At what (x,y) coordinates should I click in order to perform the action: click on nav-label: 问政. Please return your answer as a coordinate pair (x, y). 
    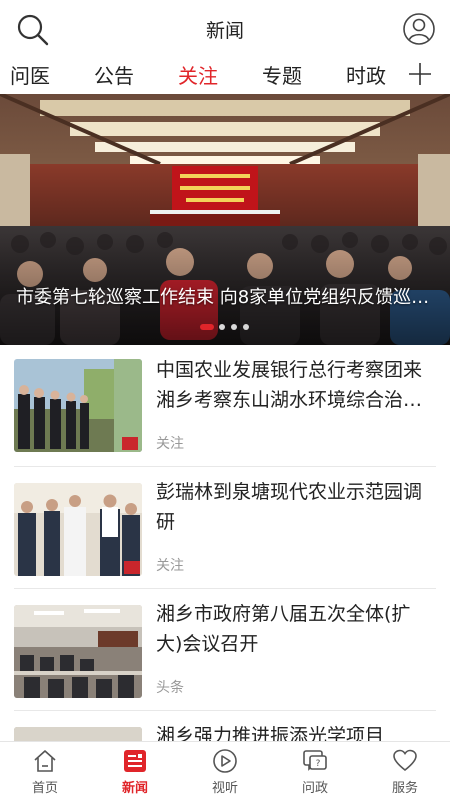
    Looking at the image, I should click on (314, 788).